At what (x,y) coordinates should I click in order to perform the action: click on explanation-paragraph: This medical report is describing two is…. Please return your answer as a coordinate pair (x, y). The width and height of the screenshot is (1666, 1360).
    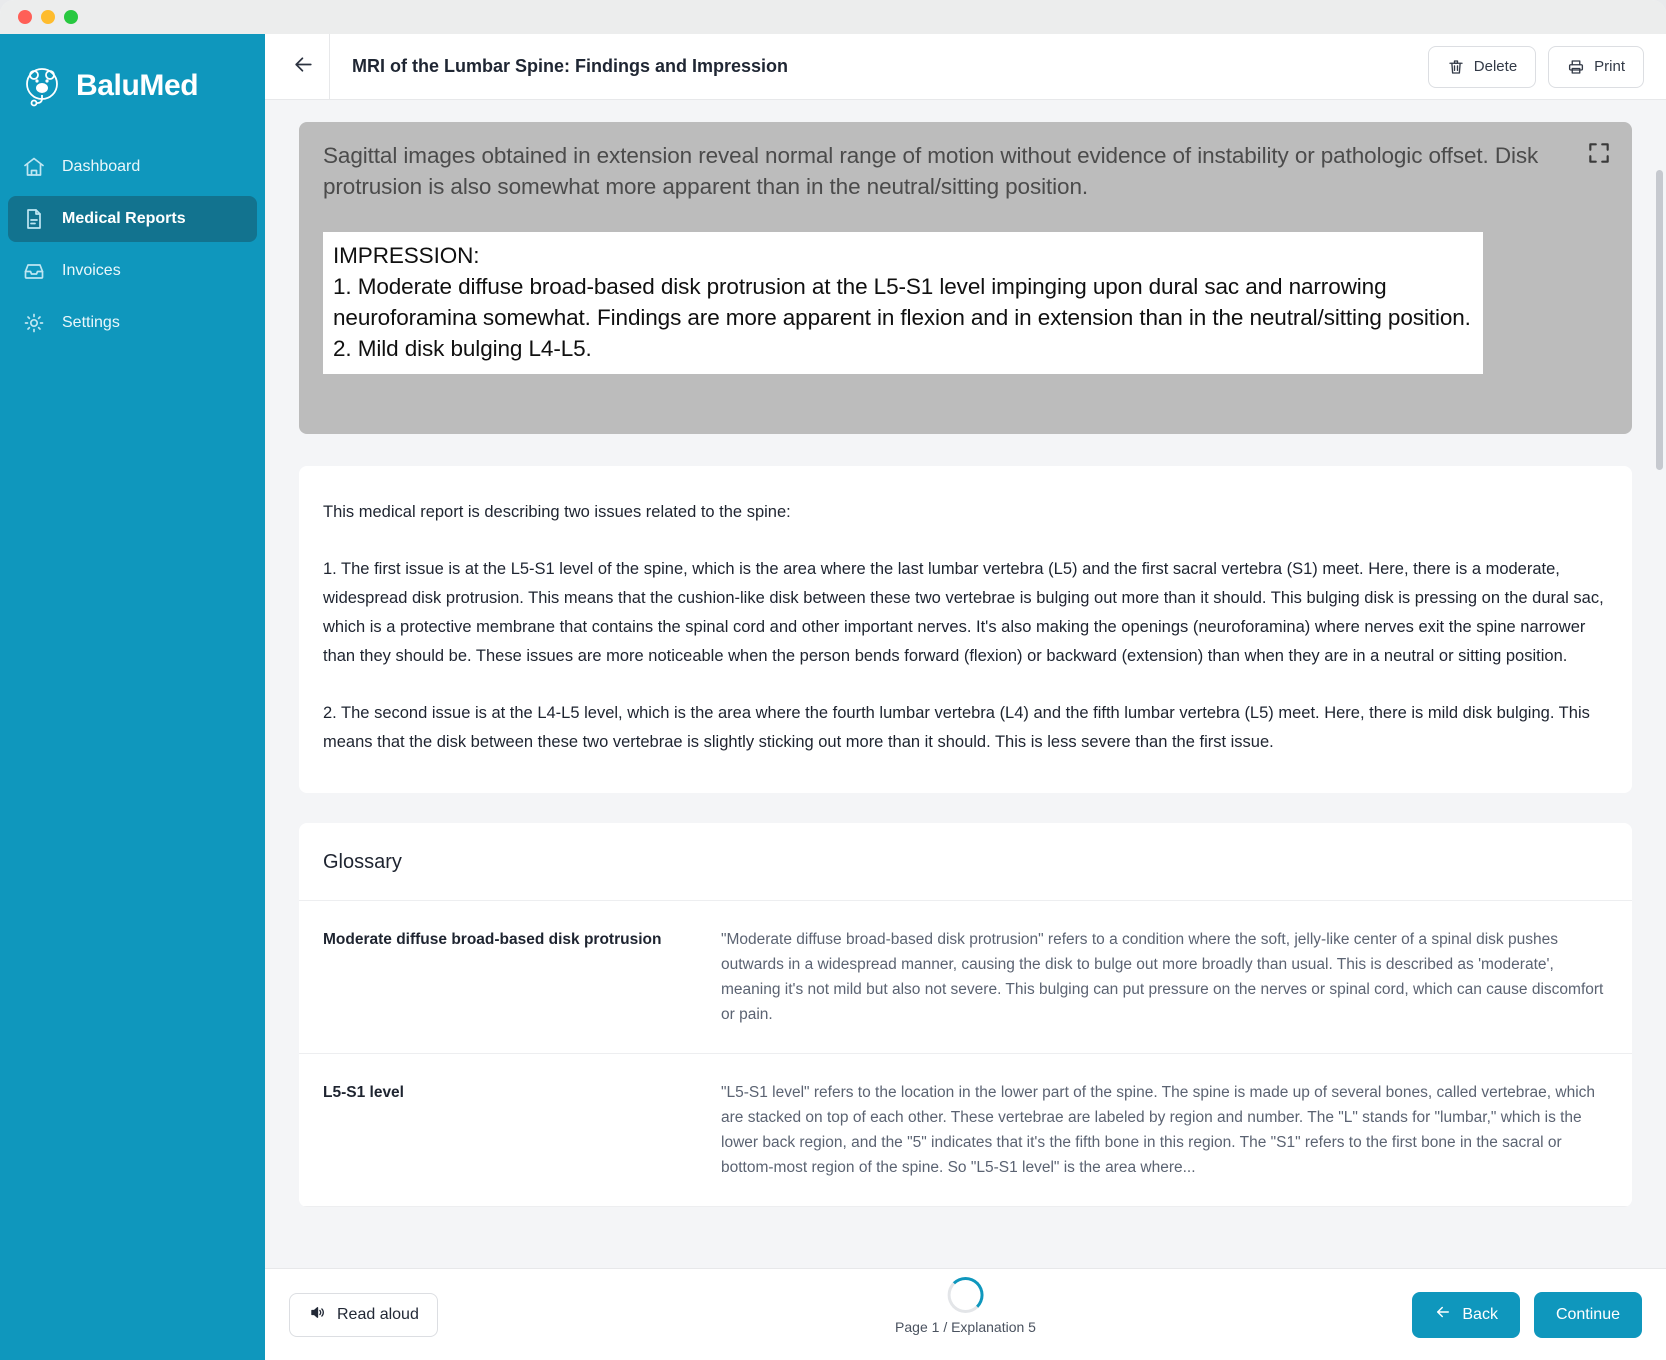
    Looking at the image, I should click on (557, 512).